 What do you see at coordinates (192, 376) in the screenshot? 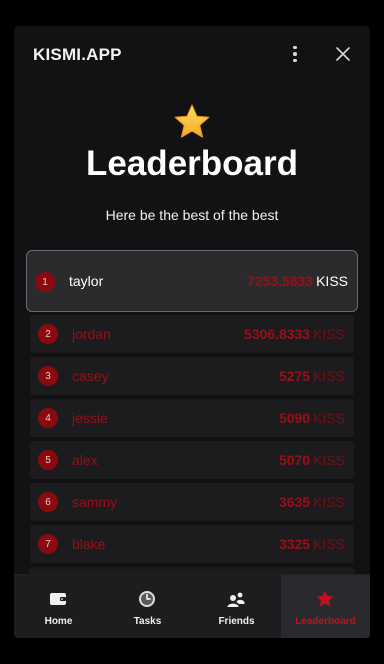
I see `leaderboard-row: 3 casey 5275 KISS` at bounding box center [192, 376].